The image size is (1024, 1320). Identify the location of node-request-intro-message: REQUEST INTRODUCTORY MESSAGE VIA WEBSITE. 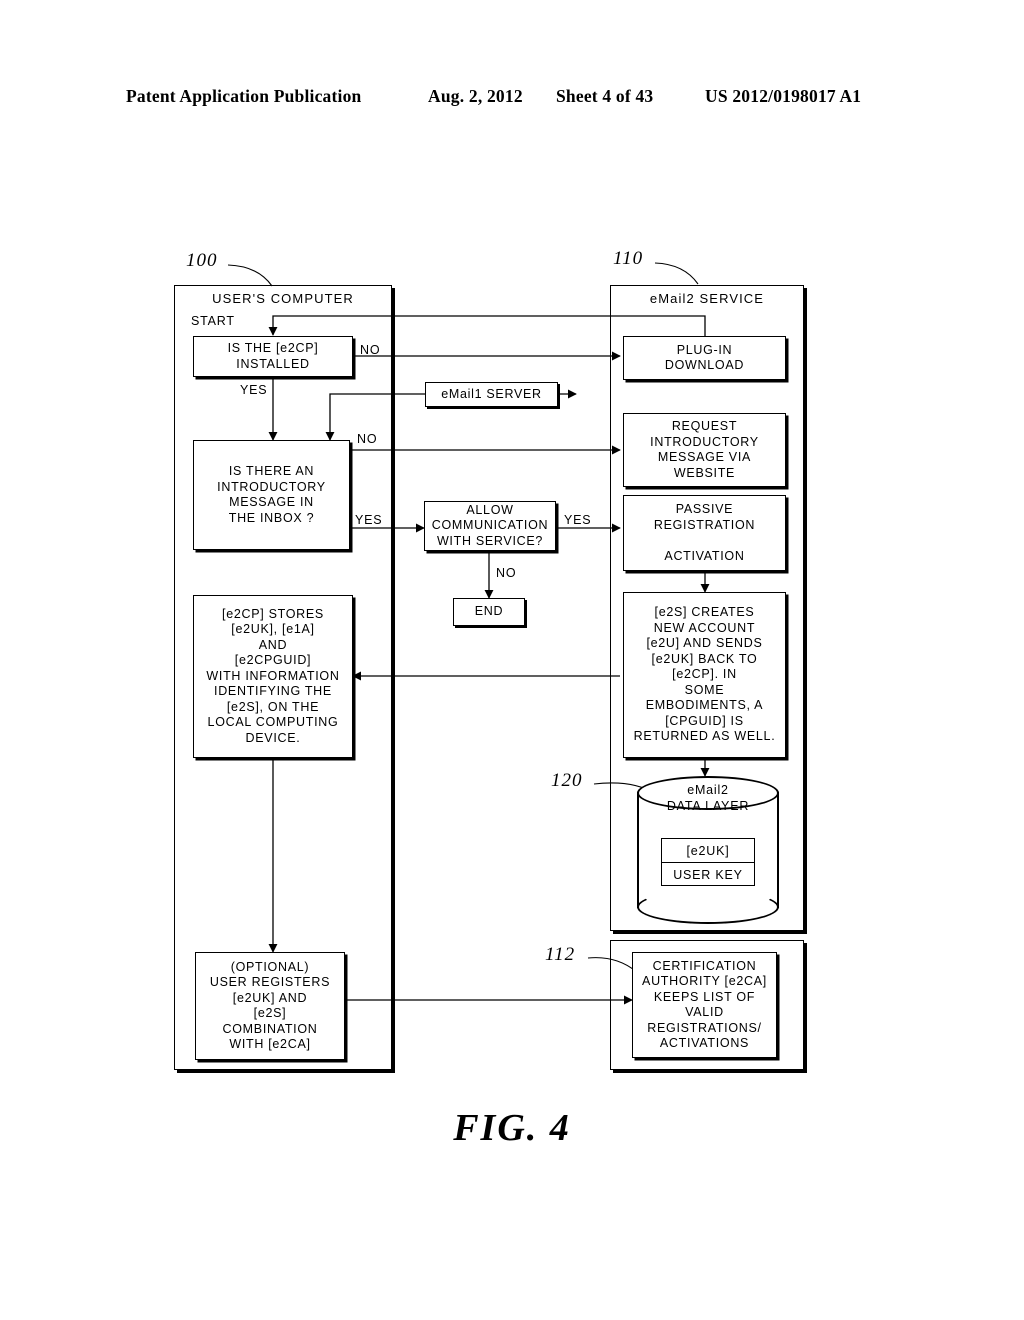
(704, 450).